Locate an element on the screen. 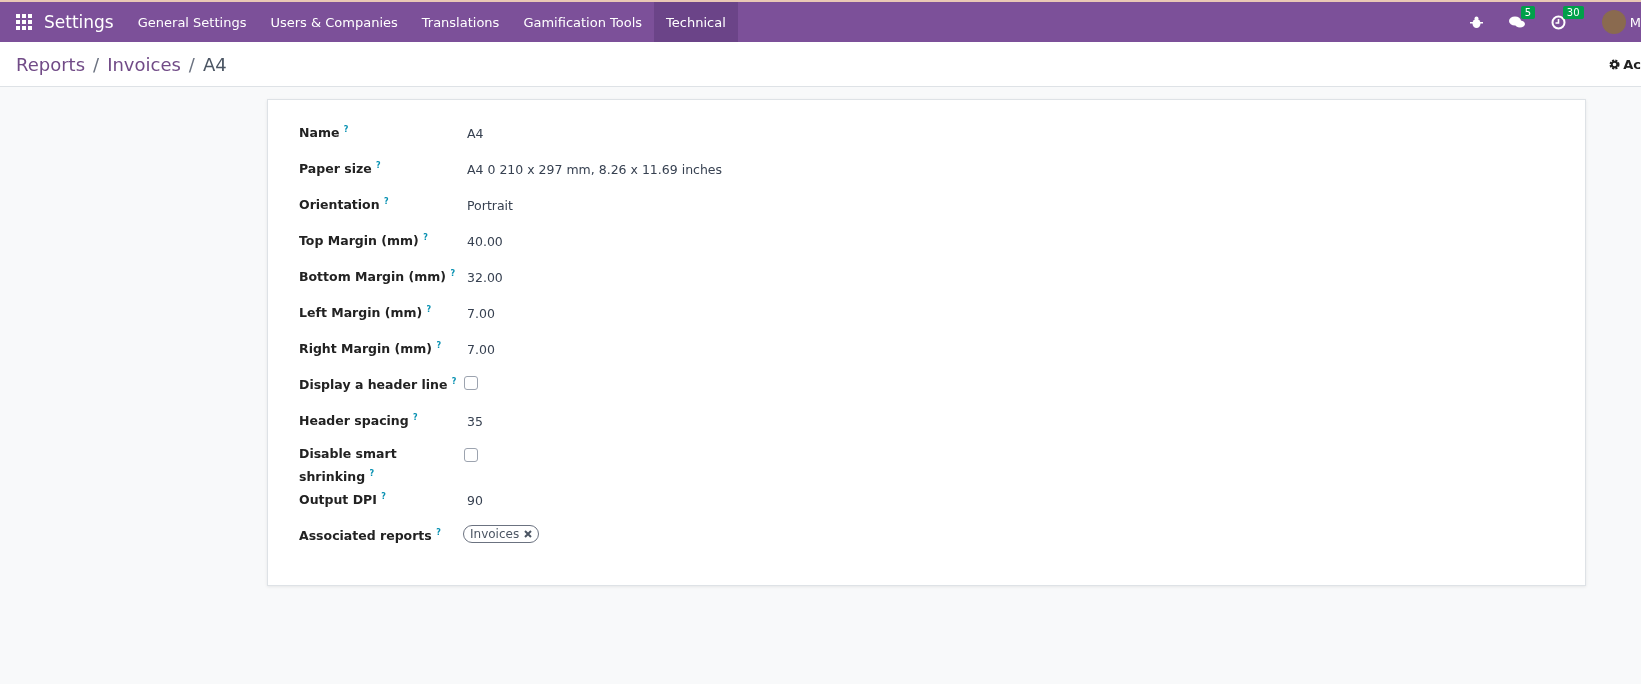 The image size is (1641, 684). chat-icon is located at coordinates (1516, 22).